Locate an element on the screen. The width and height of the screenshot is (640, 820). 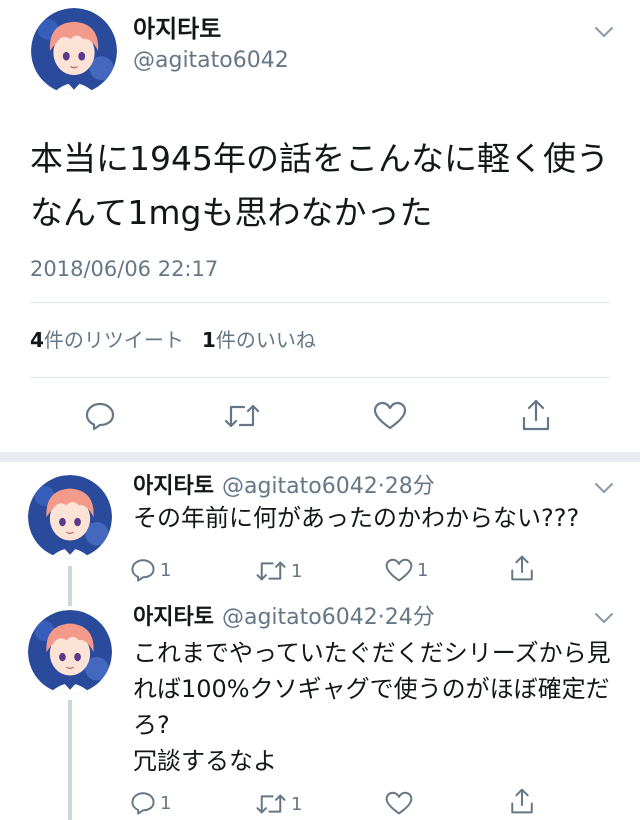
like-stat: 1件のいいね is located at coordinates (259, 340).